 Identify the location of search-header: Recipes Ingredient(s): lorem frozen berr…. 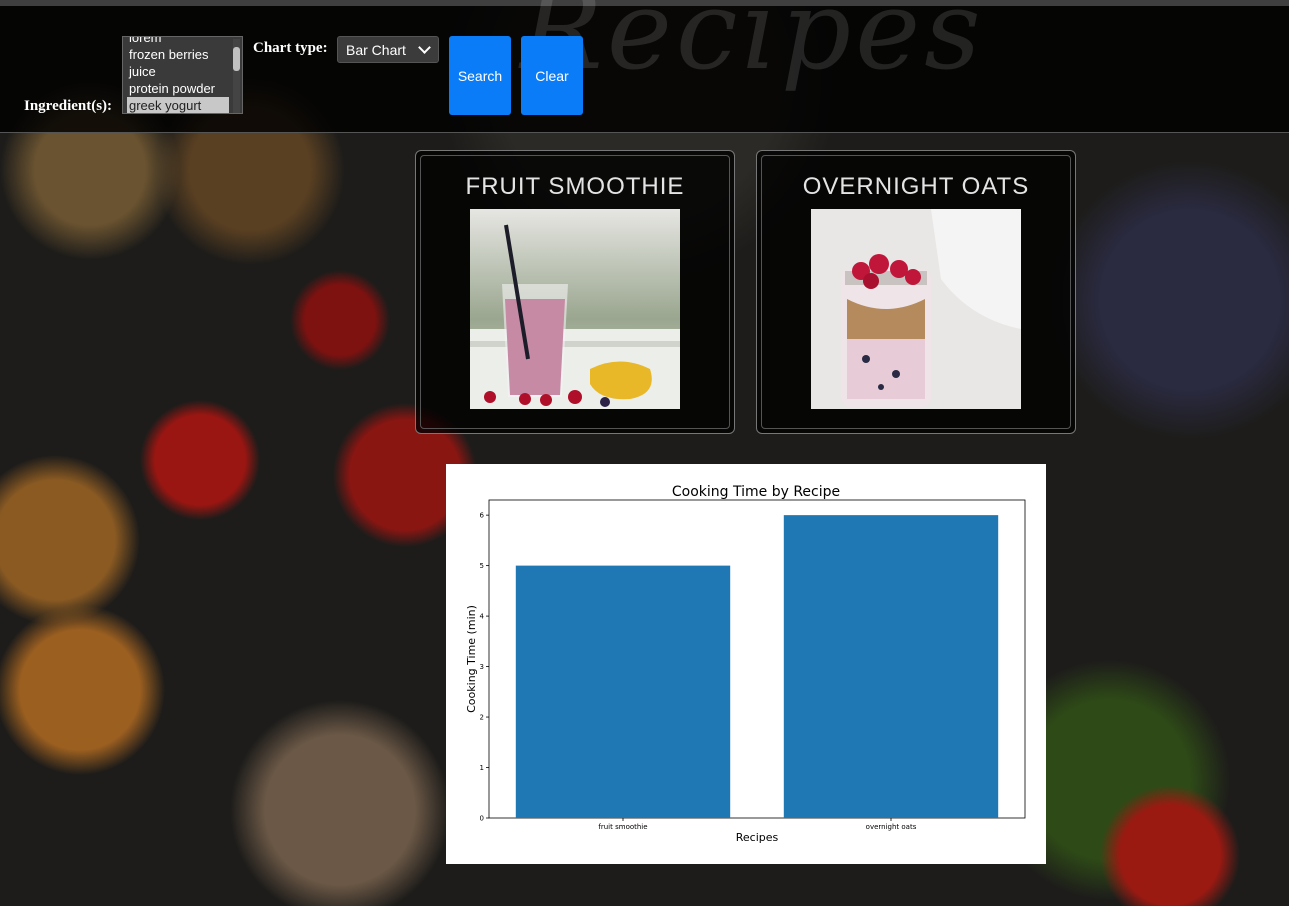
(644, 66).